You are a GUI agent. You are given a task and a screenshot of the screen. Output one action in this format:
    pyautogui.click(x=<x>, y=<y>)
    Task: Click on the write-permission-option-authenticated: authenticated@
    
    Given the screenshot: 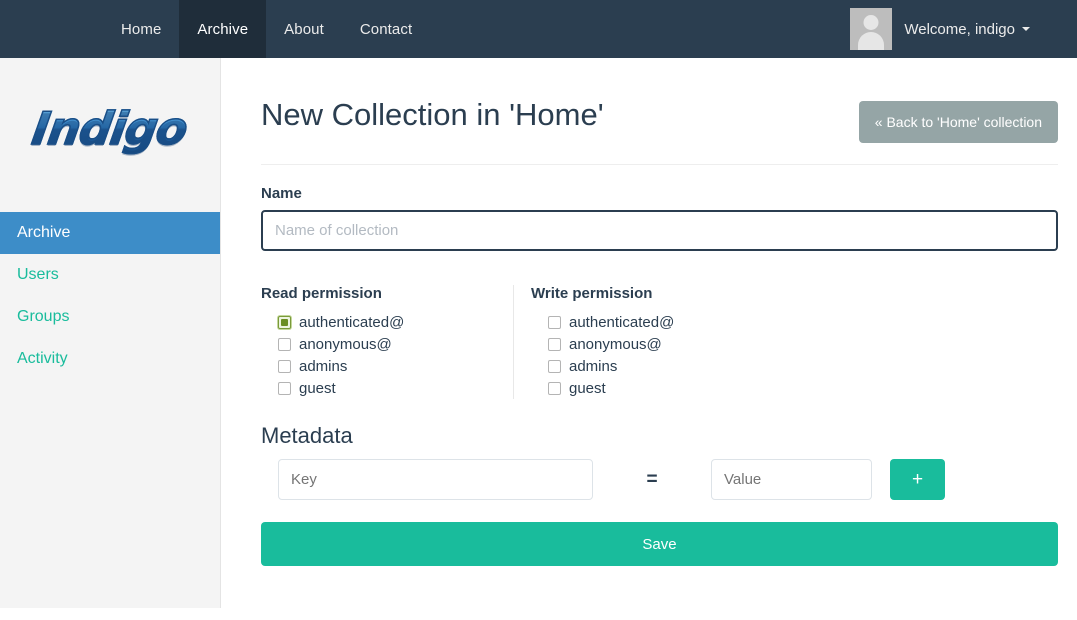 What is the action you would take?
    pyautogui.click(x=656, y=322)
    